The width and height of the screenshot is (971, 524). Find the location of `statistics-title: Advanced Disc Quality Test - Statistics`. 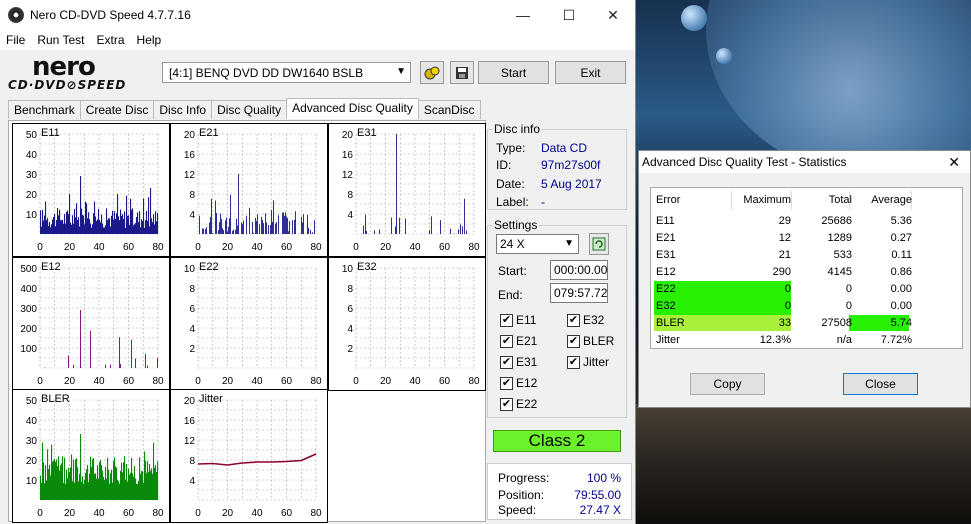

statistics-title: Advanced Disc Quality Test - Statistics is located at coordinates (744, 162).